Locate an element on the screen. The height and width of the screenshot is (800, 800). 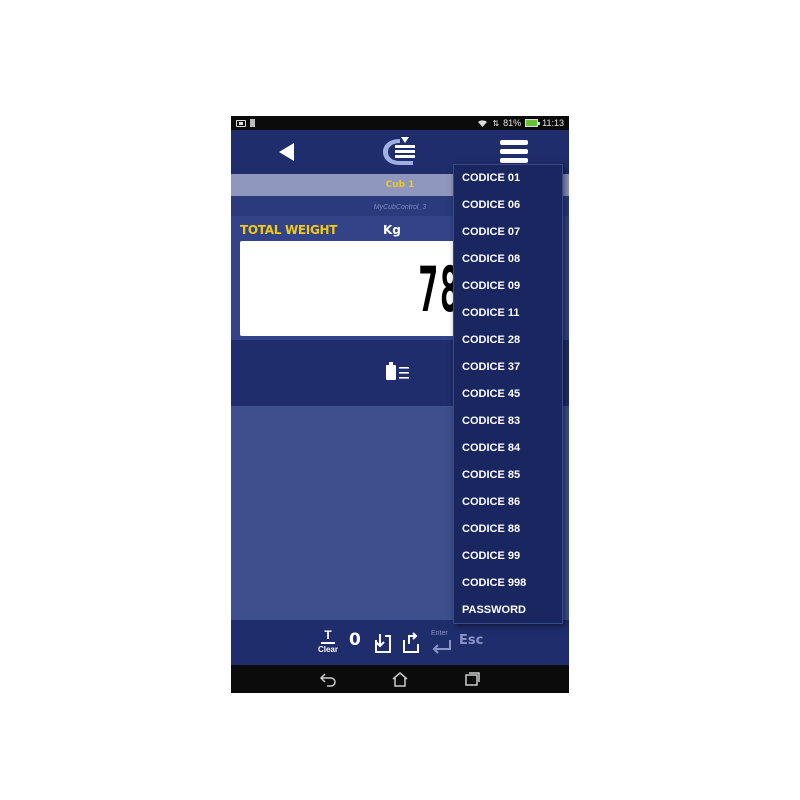
battery-icon is located at coordinates (533, 123).